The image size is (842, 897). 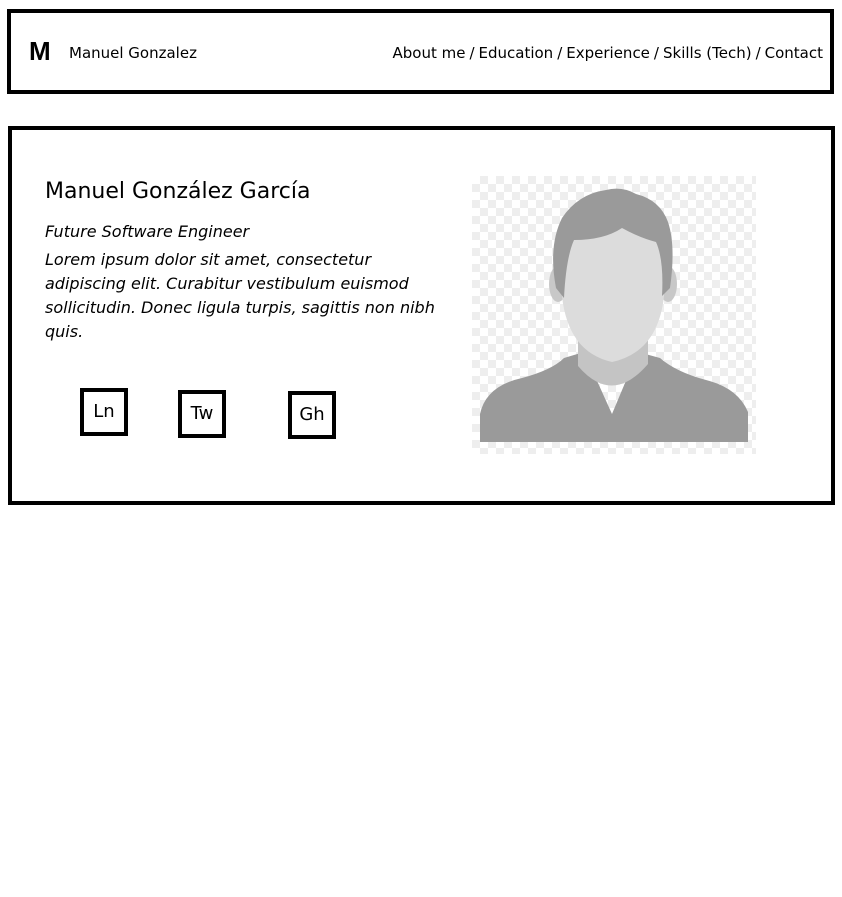 I want to click on github-button: Gh, so click(x=312, y=415).